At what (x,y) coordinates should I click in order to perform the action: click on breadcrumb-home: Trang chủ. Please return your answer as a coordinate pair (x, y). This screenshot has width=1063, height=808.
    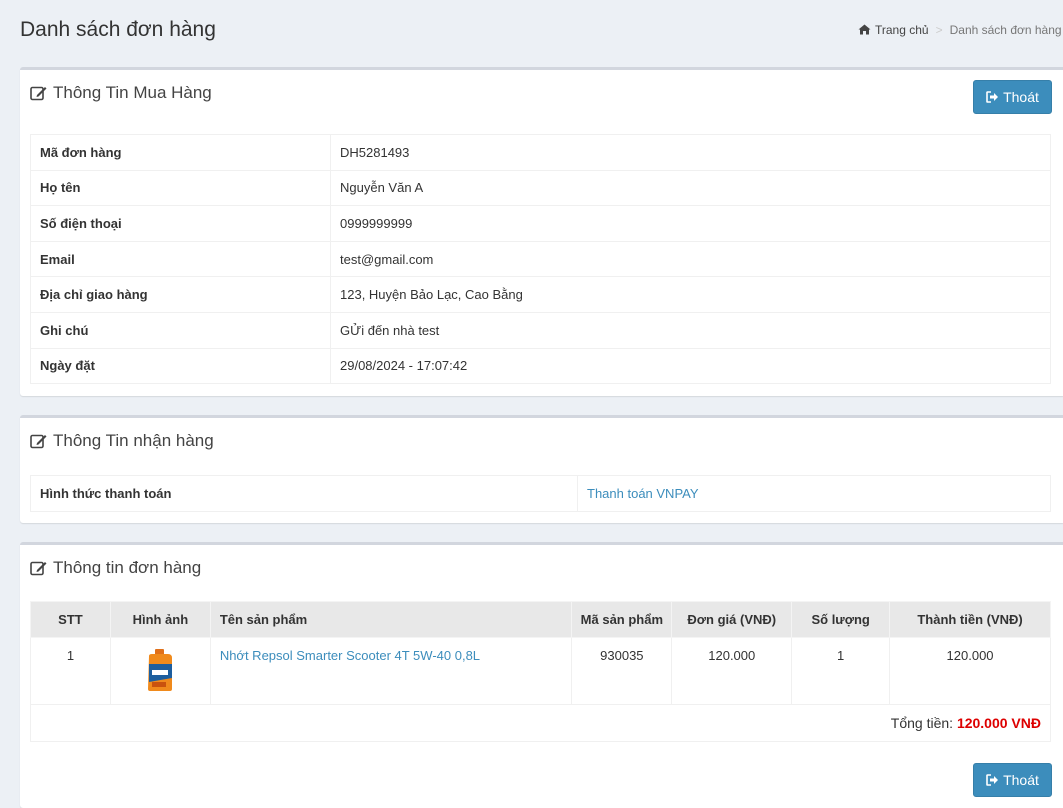
    Looking at the image, I should click on (902, 30).